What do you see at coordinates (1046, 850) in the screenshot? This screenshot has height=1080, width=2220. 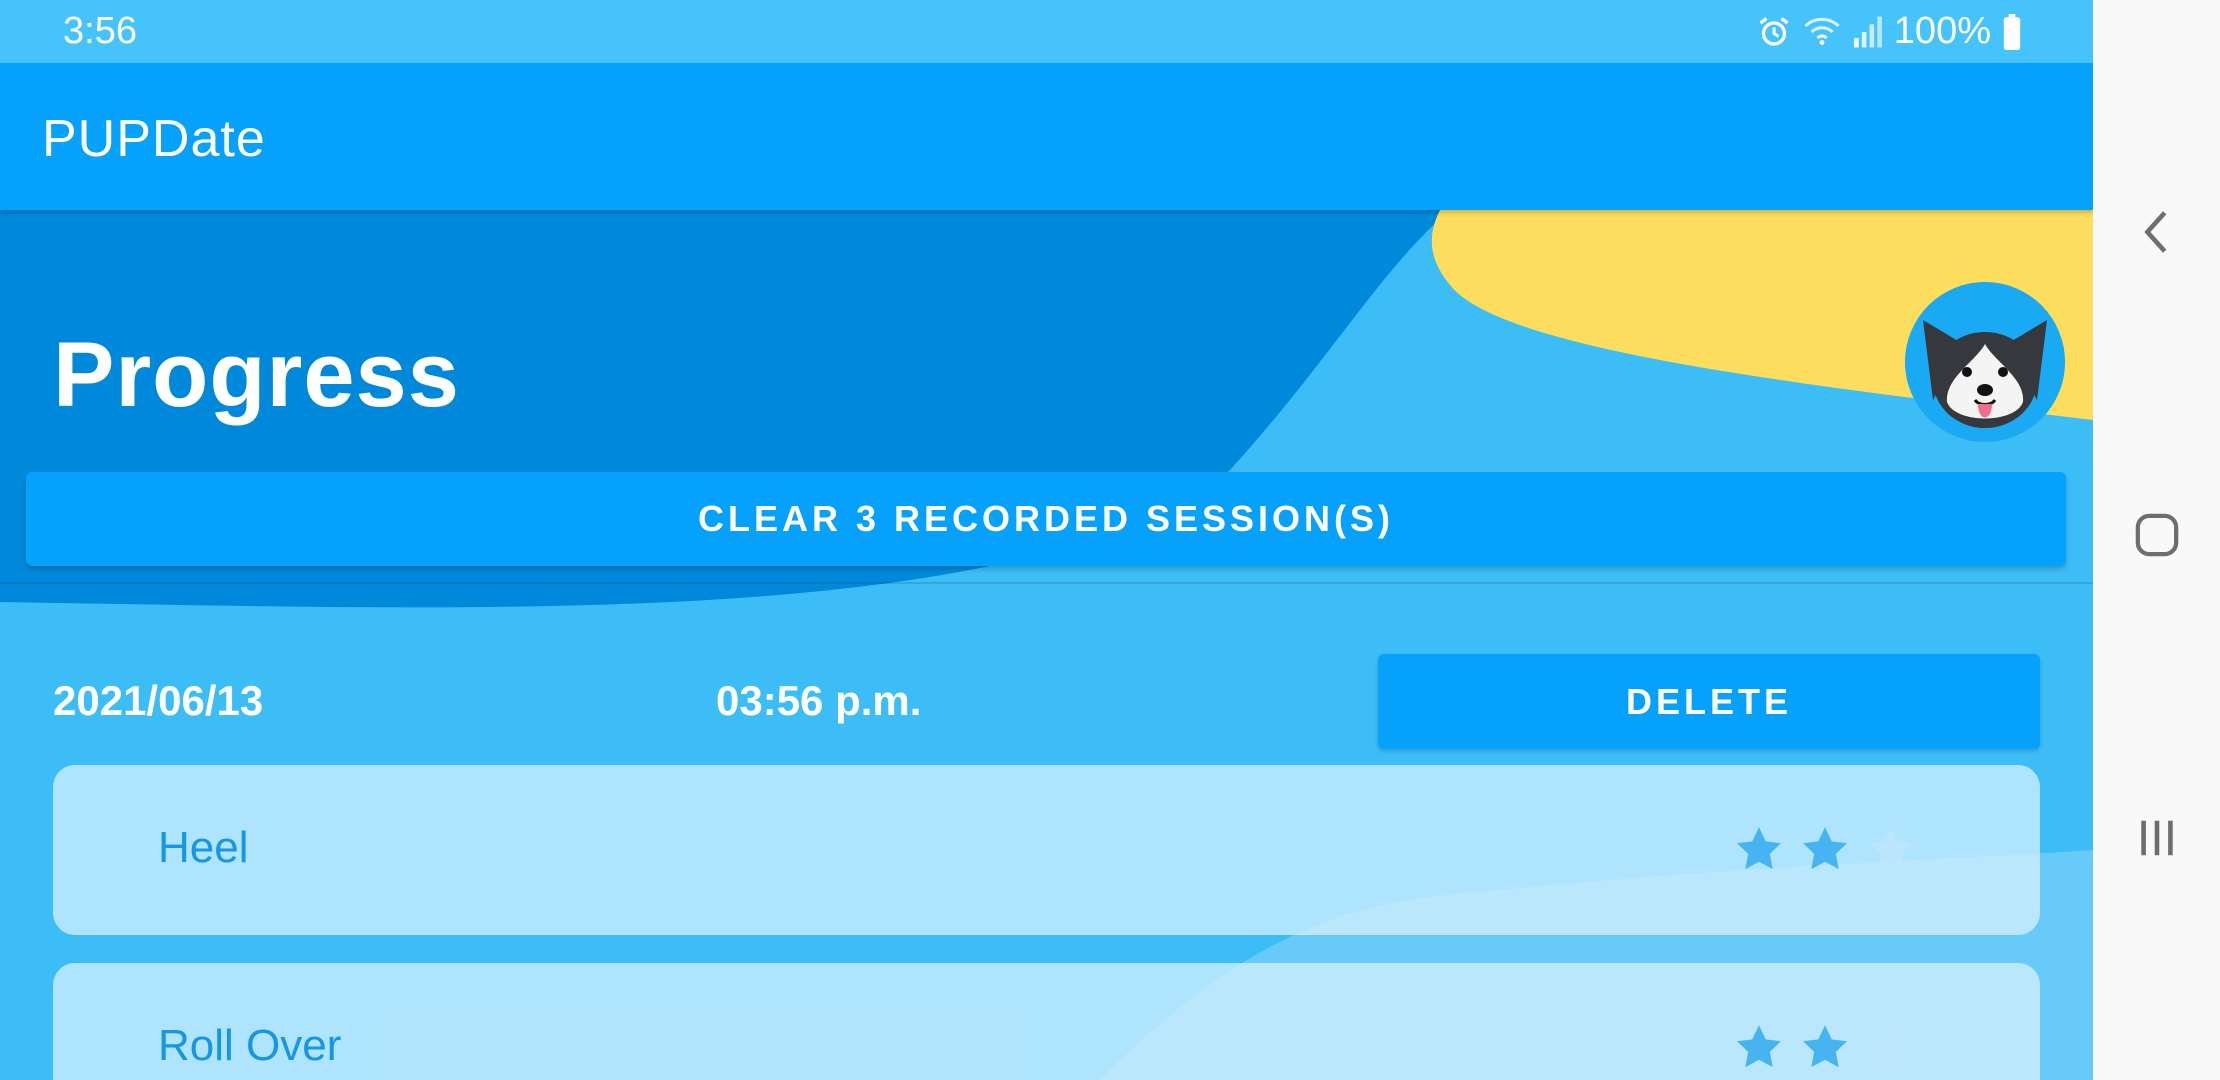 I see `list-item: Heel` at bounding box center [1046, 850].